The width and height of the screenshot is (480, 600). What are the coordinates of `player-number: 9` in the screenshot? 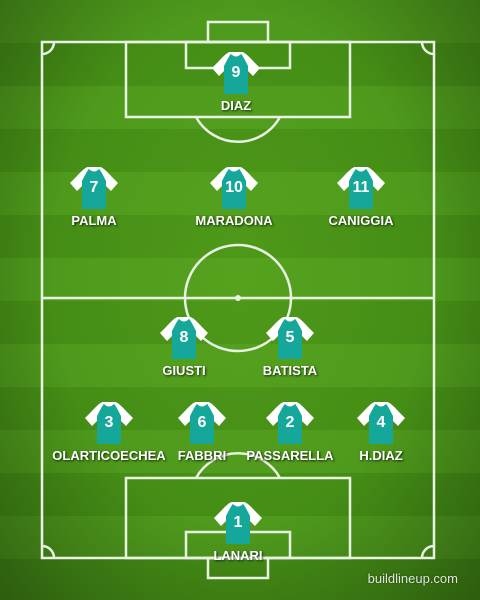 It's located at (236, 72).